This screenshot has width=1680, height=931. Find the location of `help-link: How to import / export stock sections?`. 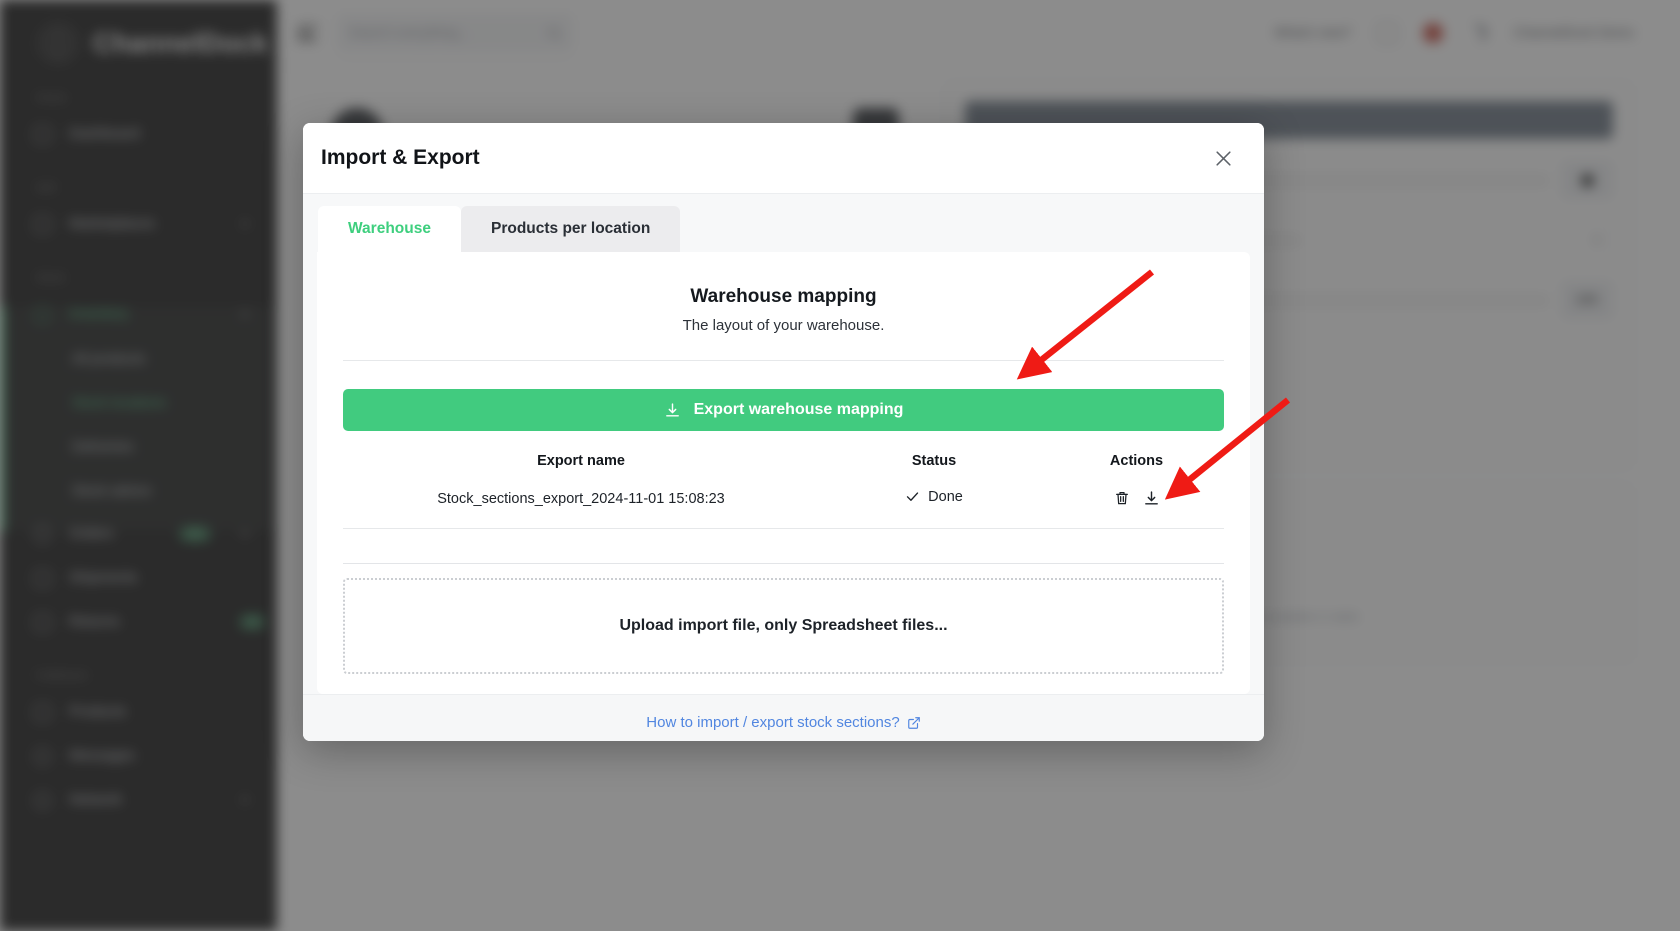

help-link: How to import / export stock sections? is located at coordinates (783, 722).